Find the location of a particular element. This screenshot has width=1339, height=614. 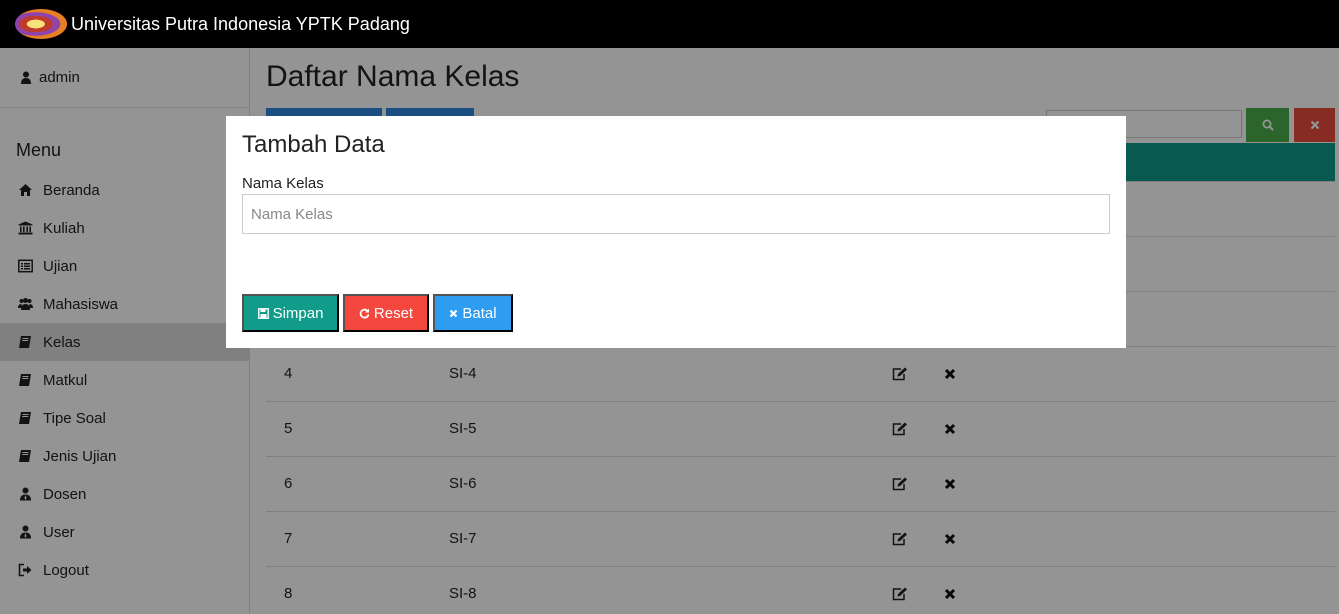

university-logo is located at coordinates (41, 24).